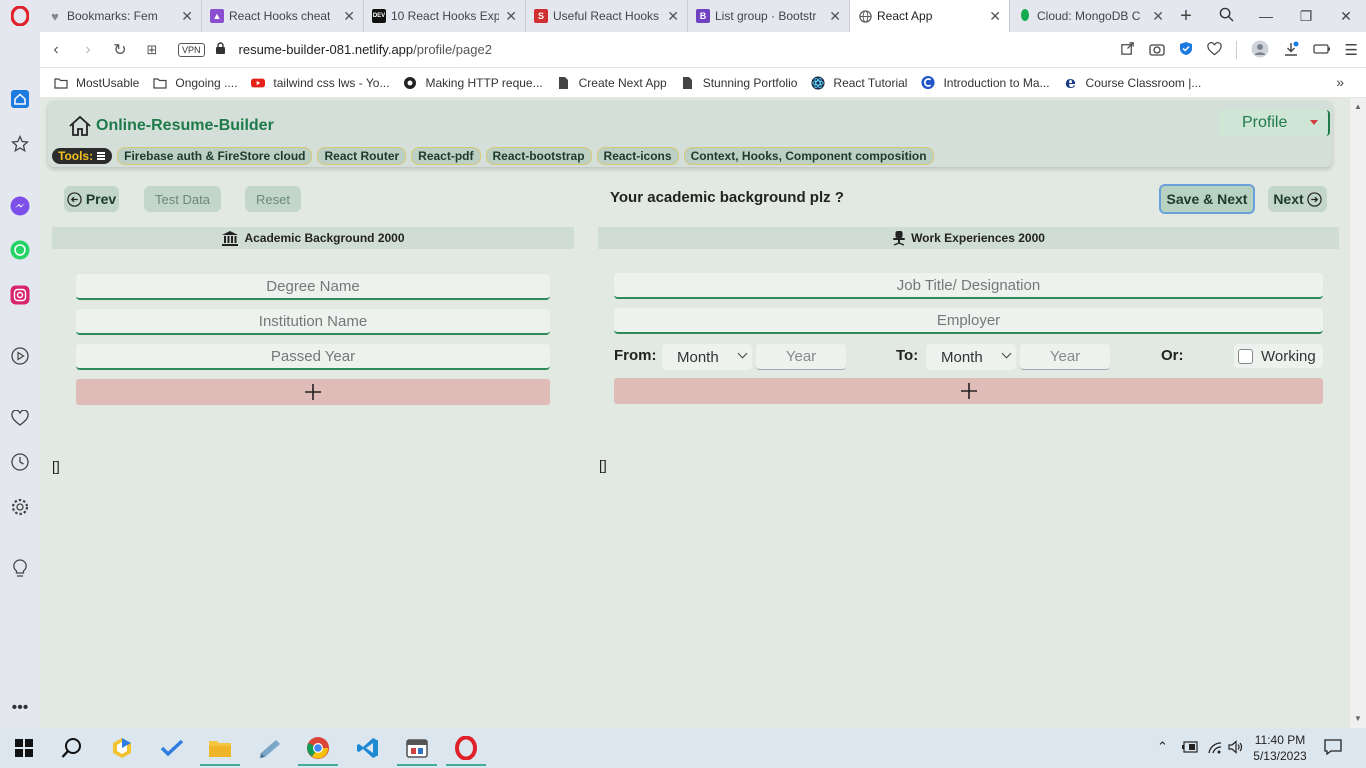  Describe the element at coordinates (24, 748) in the screenshot. I see `windows-start-icon` at that location.